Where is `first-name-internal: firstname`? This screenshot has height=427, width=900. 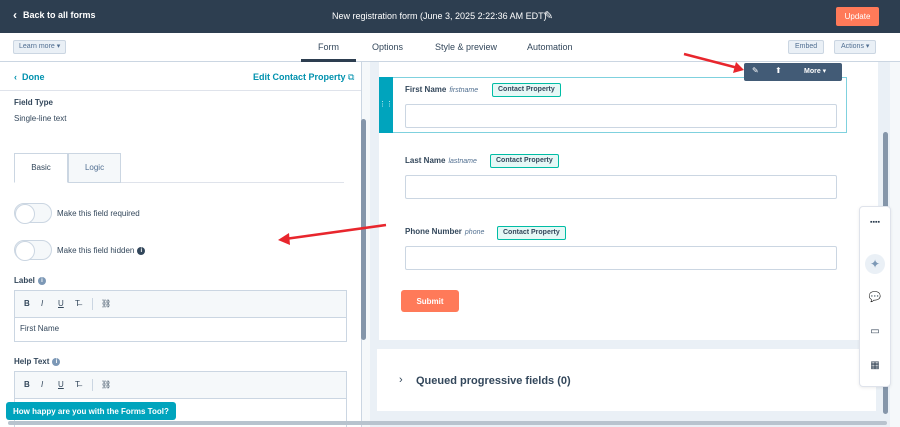 first-name-internal: firstname is located at coordinates (464, 90).